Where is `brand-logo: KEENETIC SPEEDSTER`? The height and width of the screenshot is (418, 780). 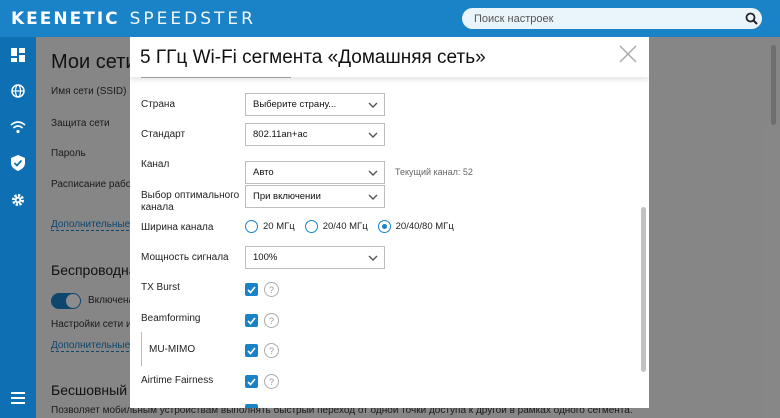
brand-logo: KEENETIC SPEEDSTER is located at coordinates (133, 19).